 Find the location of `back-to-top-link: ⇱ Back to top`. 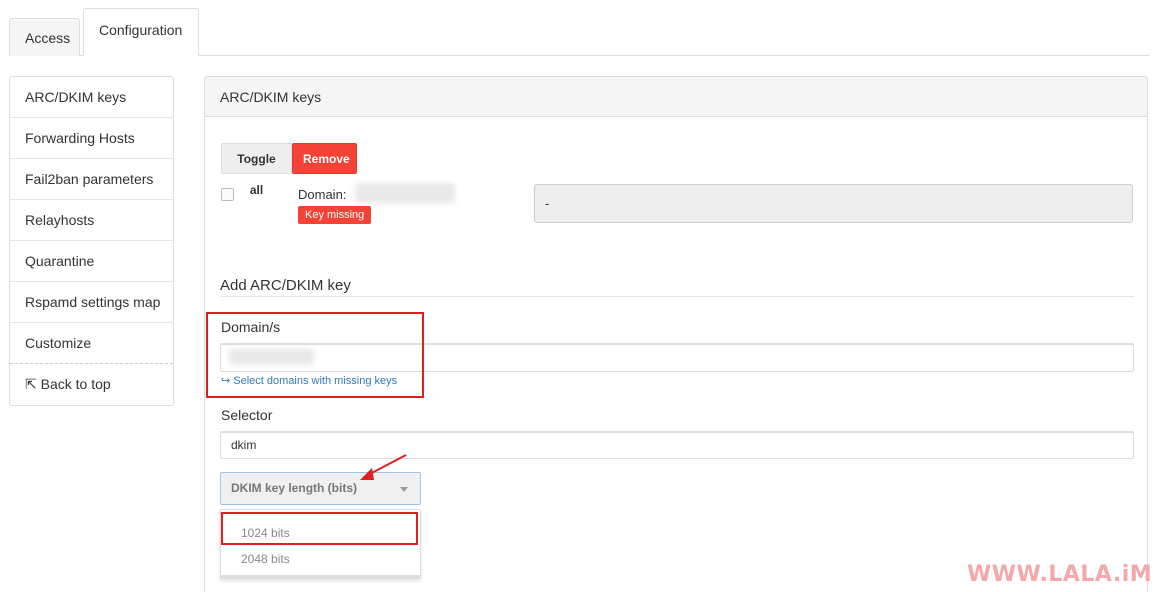

back-to-top-link: ⇱ Back to top is located at coordinates (91, 384).